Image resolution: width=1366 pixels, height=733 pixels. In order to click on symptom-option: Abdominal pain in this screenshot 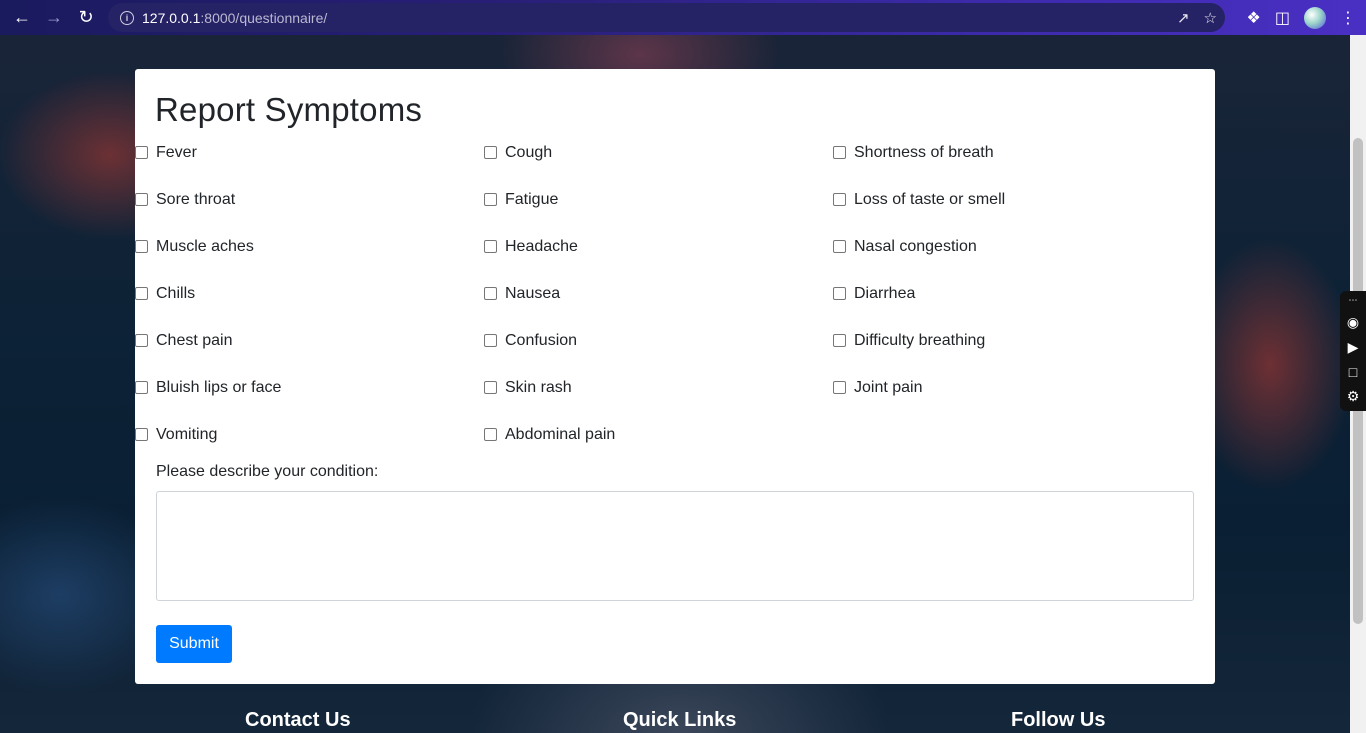, I will do `click(549, 435)`.